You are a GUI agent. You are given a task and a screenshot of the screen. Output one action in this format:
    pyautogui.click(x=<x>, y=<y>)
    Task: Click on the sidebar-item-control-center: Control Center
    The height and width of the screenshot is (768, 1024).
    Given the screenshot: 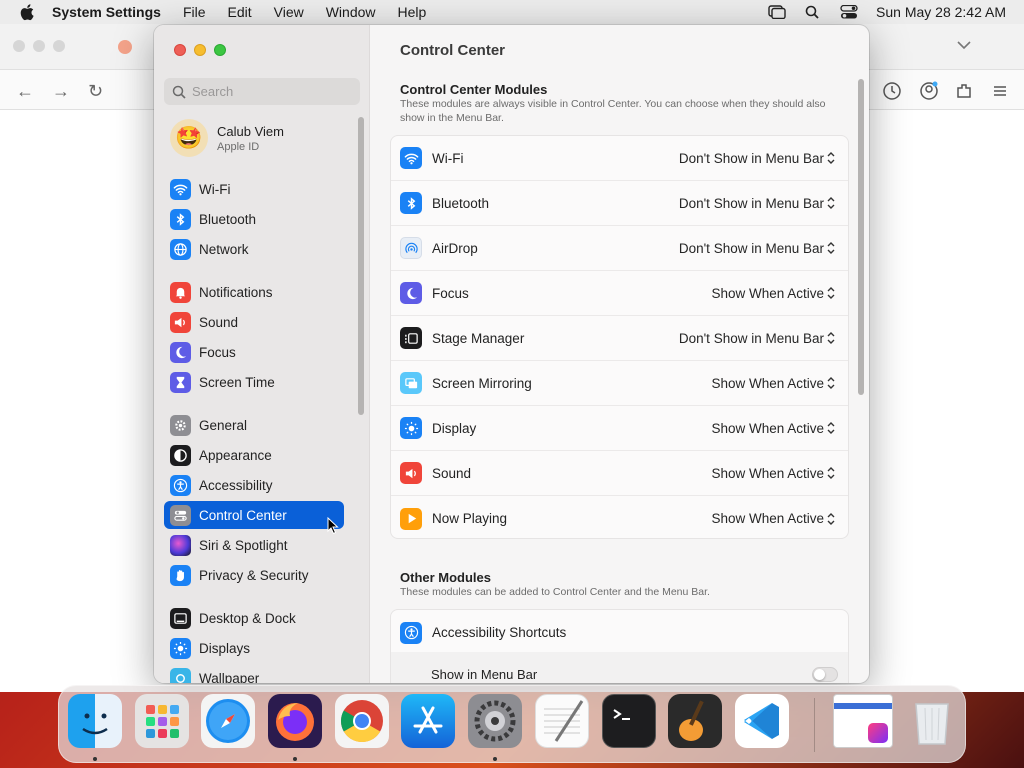 What is the action you would take?
    pyautogui.click(x=254, y=515)
    